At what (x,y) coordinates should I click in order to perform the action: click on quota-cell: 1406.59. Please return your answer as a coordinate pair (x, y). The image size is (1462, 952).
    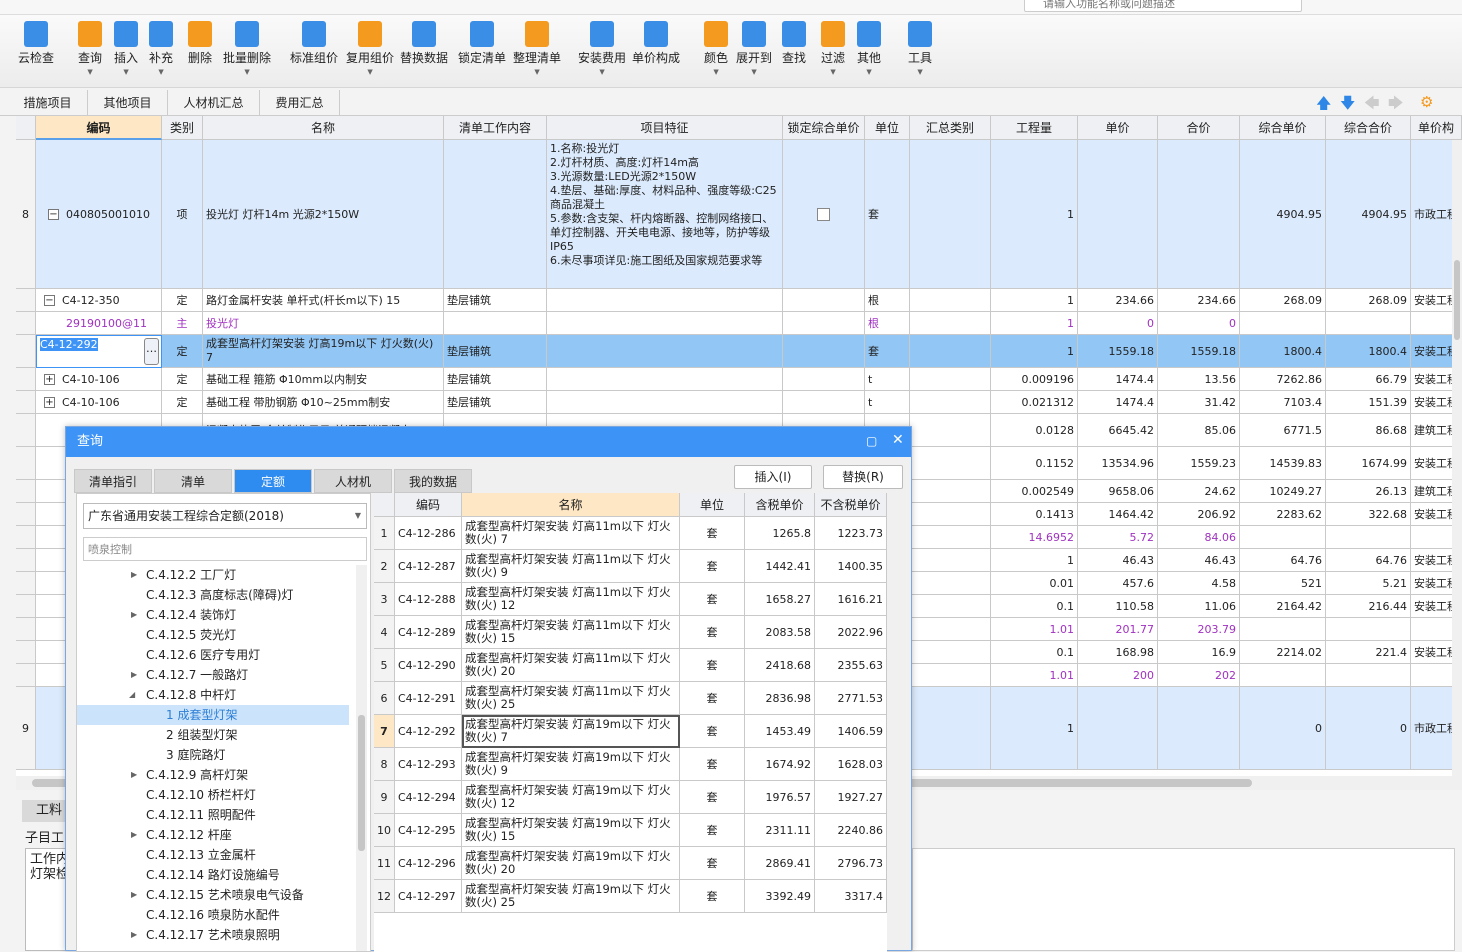
    Looking at the image, I should click on (851, 731).